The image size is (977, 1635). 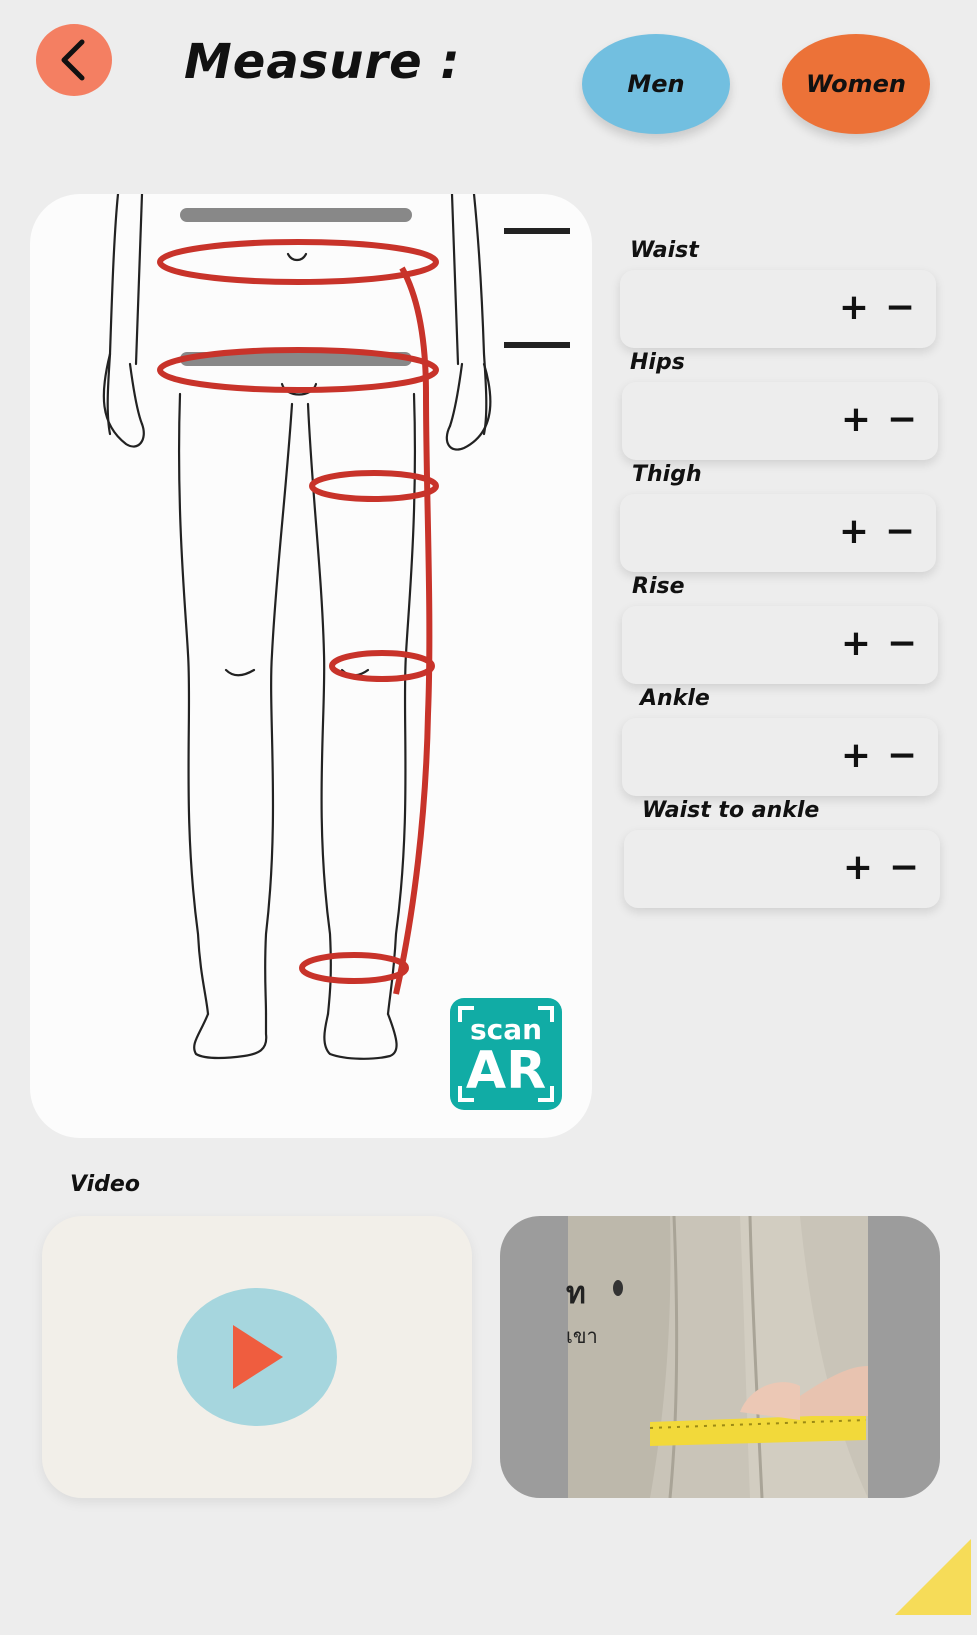 I want to click on hips-label: Hips, so click(x=657, y=362).